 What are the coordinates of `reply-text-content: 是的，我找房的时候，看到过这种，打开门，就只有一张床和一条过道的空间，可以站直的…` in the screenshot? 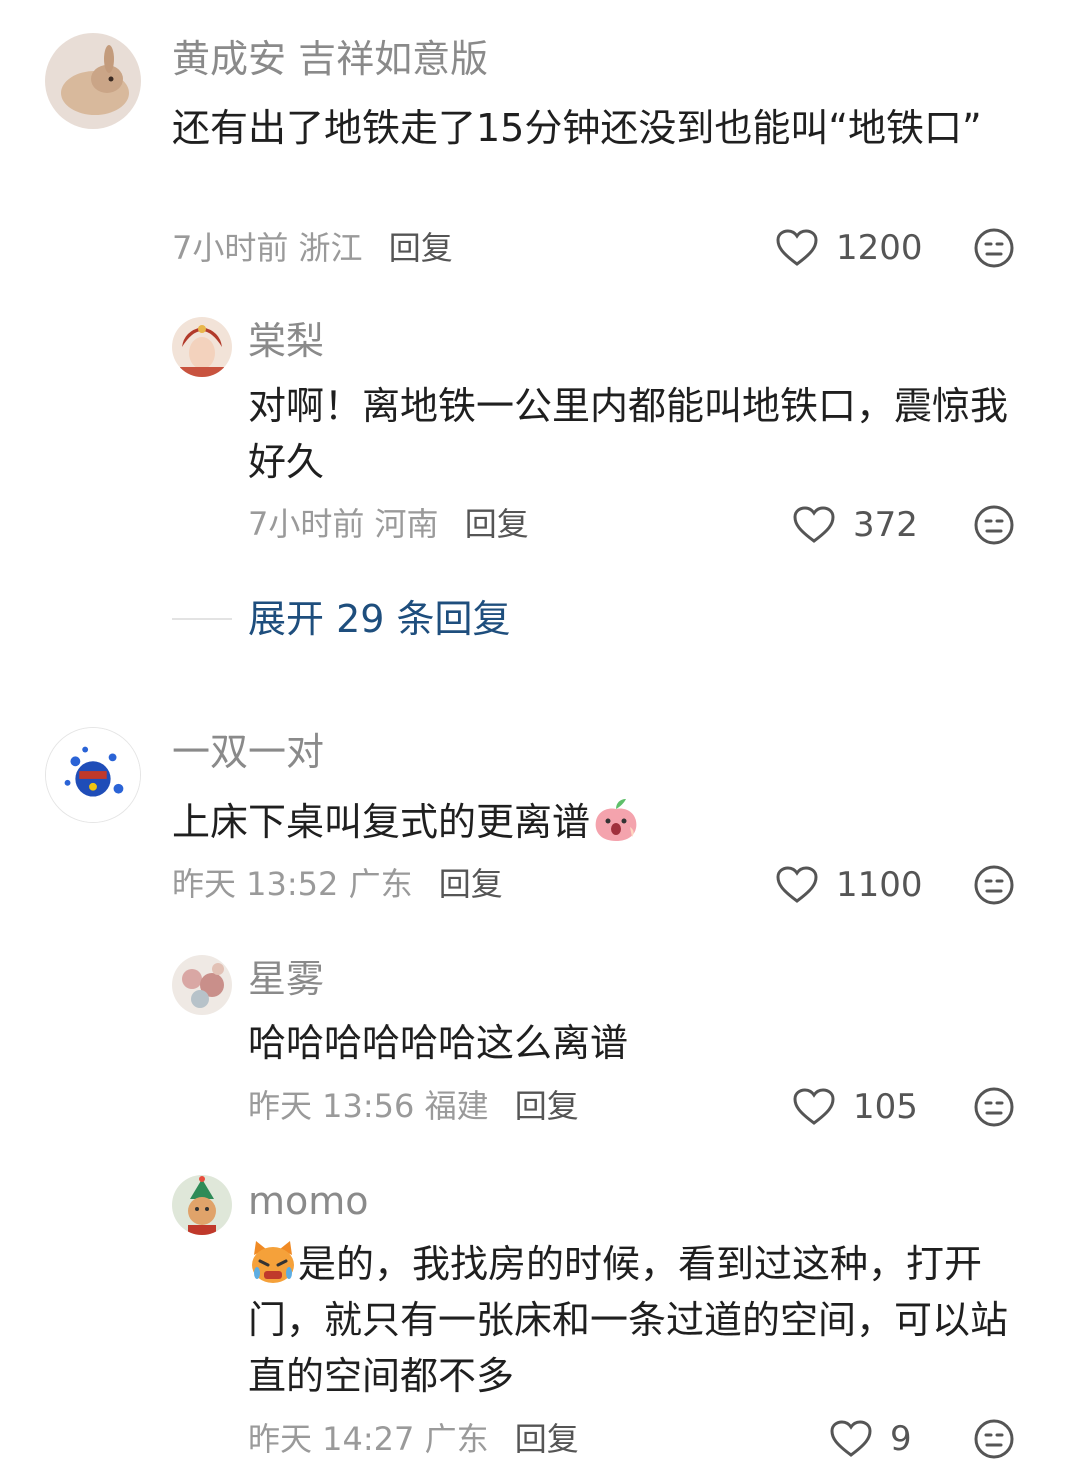 It's located at (628, 1320).